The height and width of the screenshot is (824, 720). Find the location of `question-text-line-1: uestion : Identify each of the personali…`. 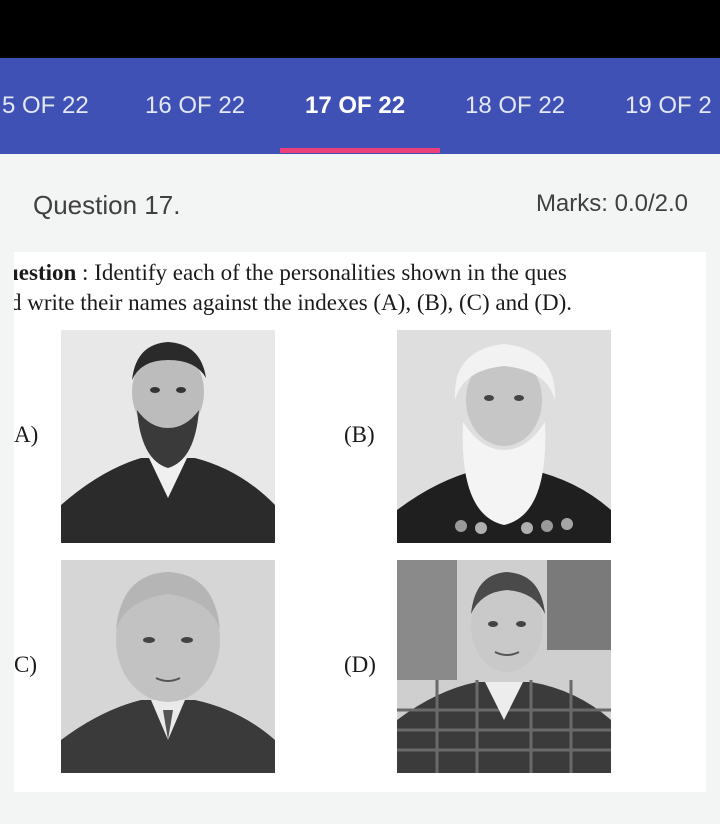

question-text-line-1: uestion : Identify each of the personali… is located at coordinates (290, 273).